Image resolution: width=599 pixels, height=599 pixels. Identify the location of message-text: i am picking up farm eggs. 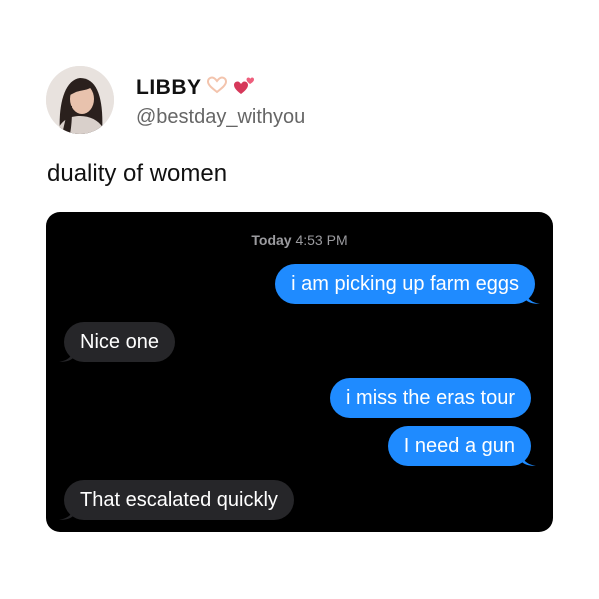
(405, 284).